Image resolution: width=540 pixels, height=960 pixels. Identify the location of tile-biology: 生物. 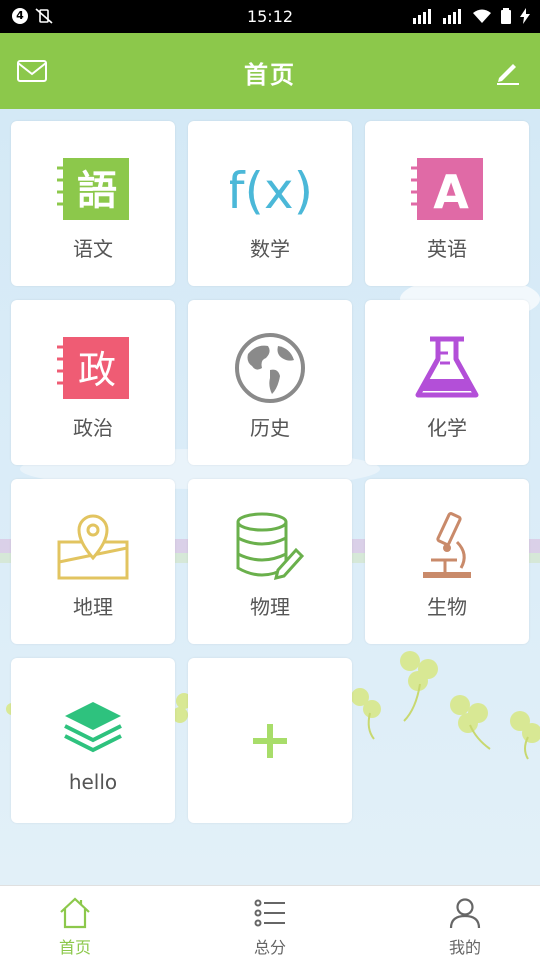
(447, 561).